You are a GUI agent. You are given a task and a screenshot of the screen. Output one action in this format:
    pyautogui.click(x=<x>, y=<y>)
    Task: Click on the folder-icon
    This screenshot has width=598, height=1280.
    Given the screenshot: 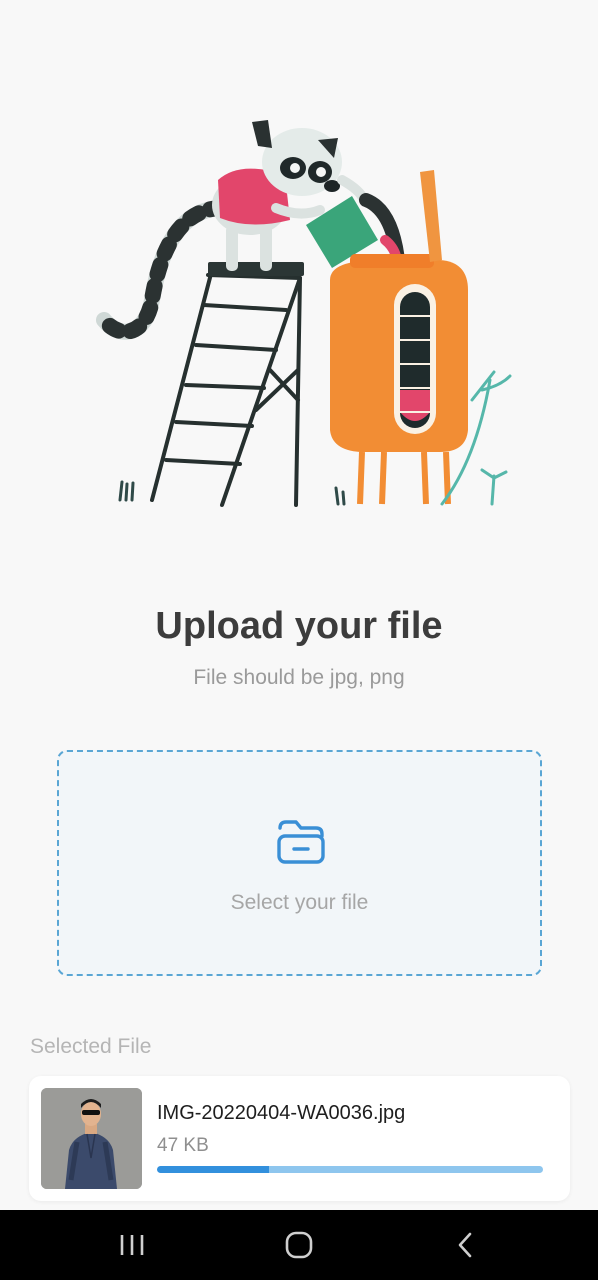 What is the action you would take?
    pyautogui.click(x=301, y=842)
    